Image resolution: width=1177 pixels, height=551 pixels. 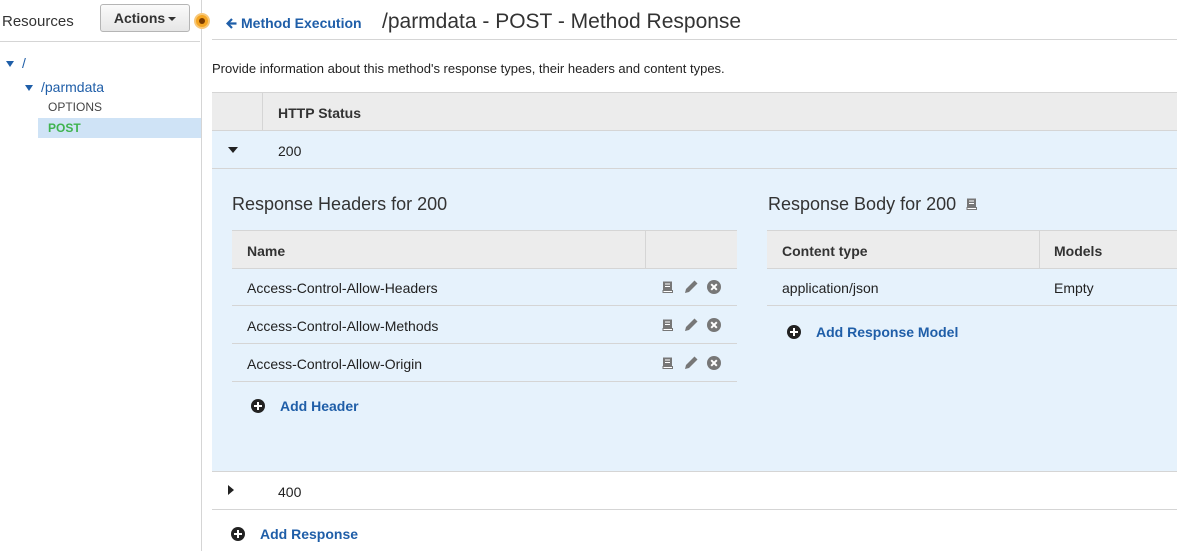 What do you see at coordinates (830, 288) in the screenshot?
I see `content-type-value: application/json` at bounding box center [830, 288].